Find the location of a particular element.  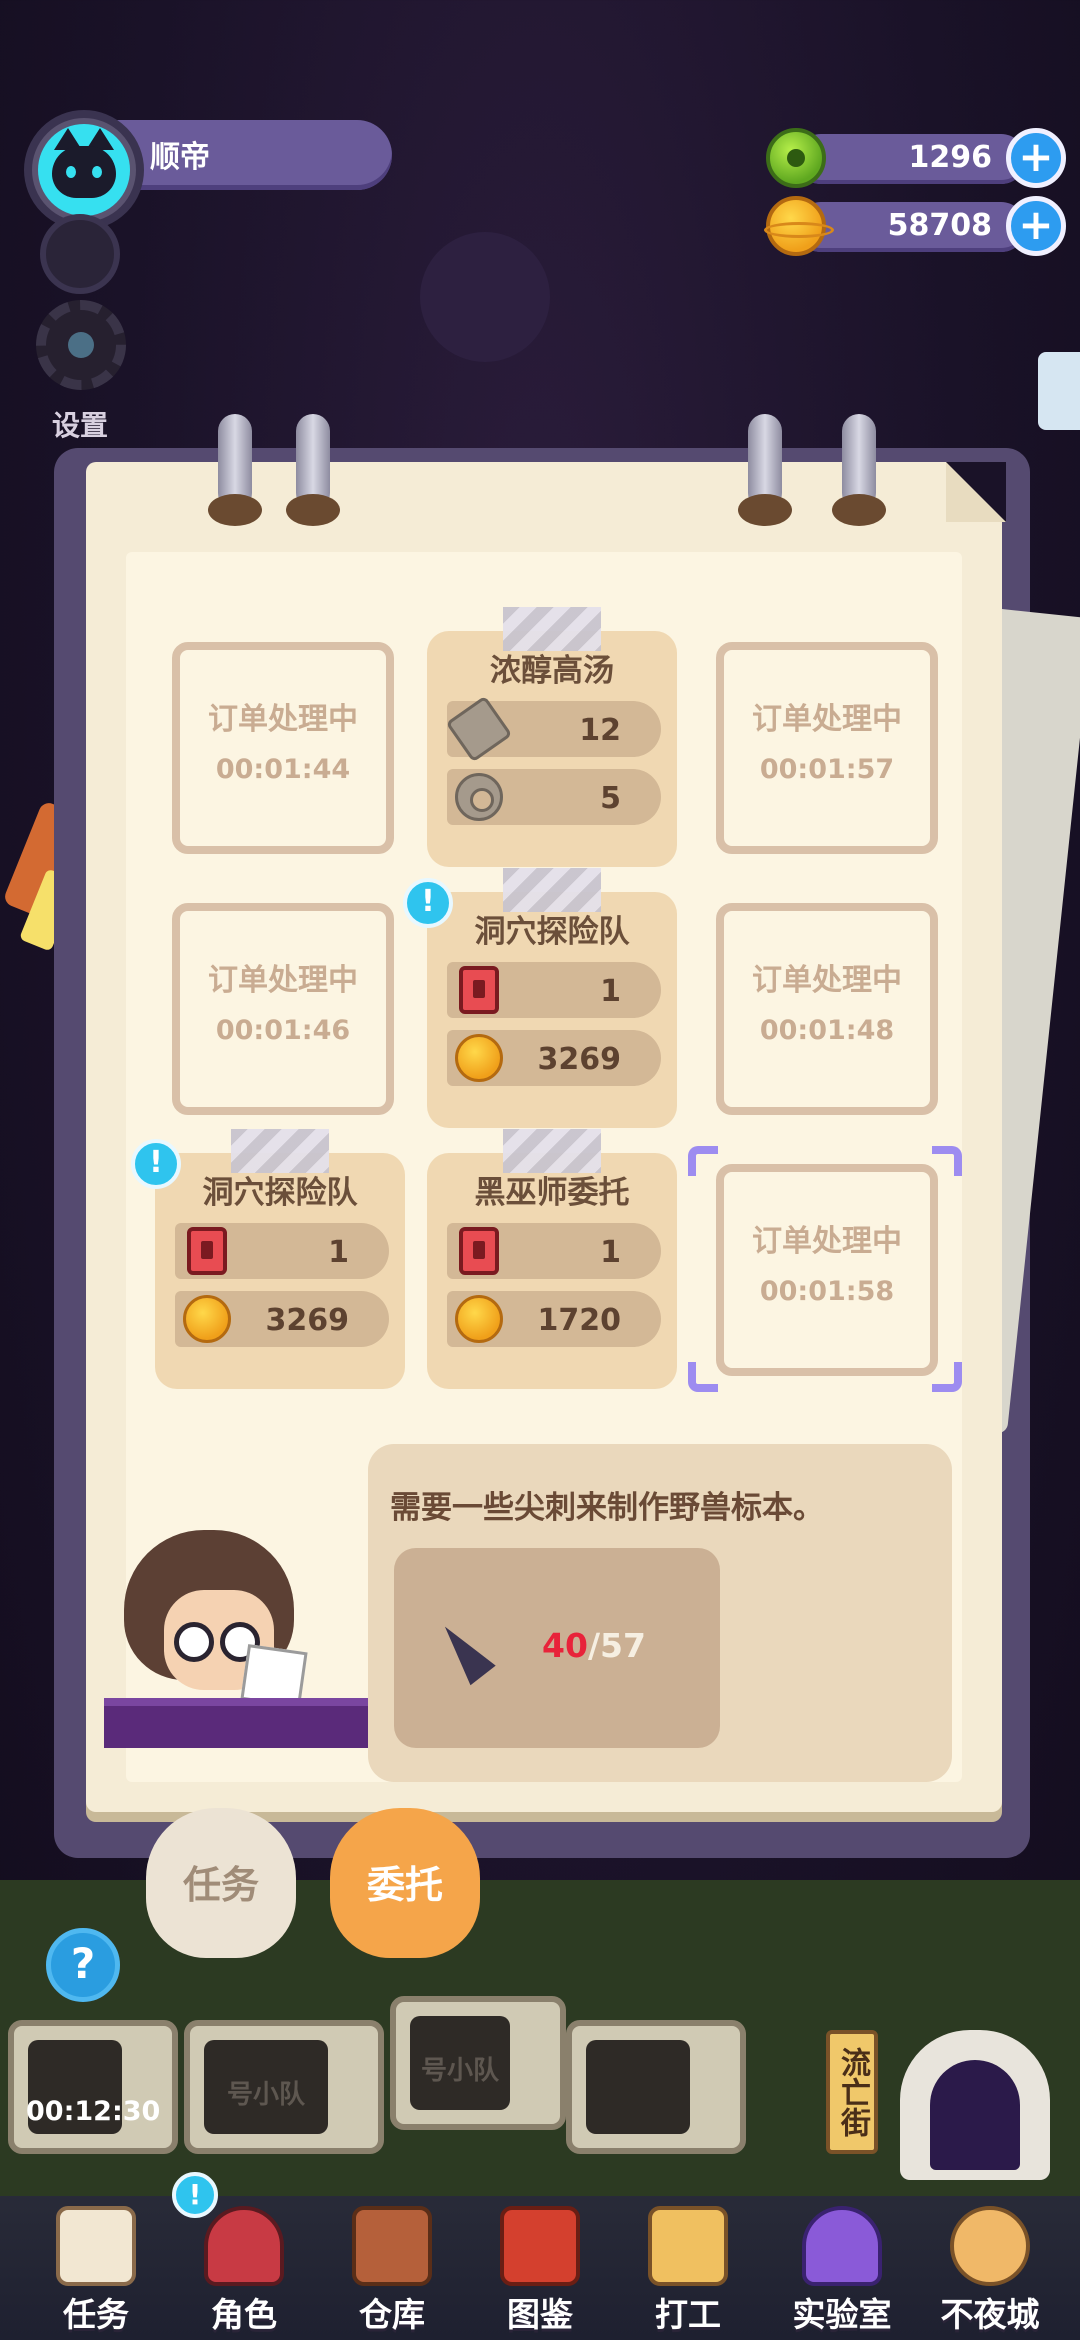

task-icon is located at coordinates (96, 2246).